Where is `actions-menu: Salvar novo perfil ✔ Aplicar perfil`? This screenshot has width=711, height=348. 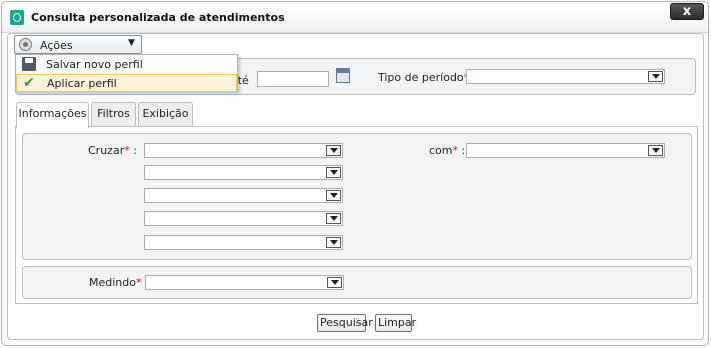
actions-menu: Salvar novo perfil ✔ Aplicar perfil is located at coordinates (126, 73).